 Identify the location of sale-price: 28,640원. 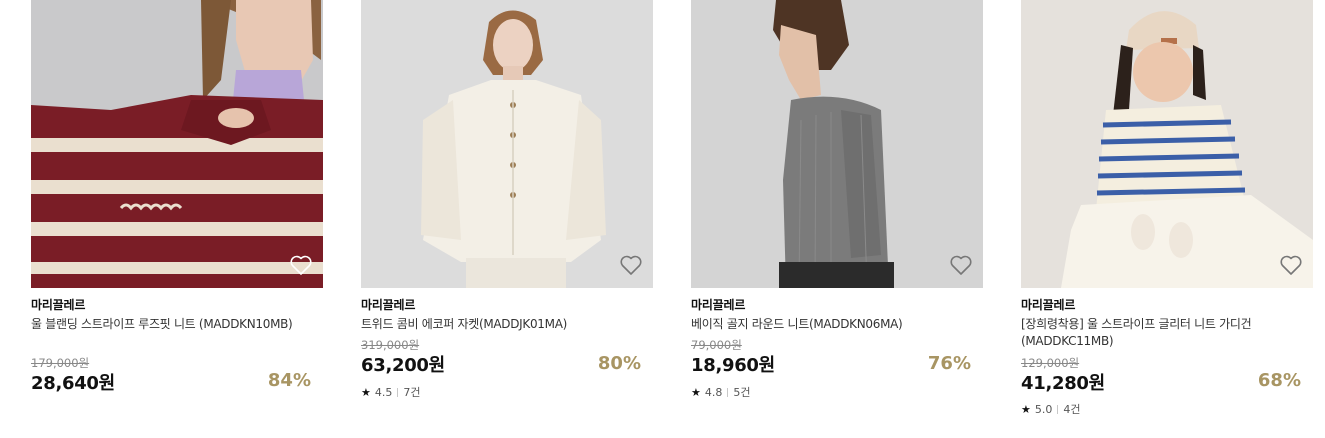
(73, 383).